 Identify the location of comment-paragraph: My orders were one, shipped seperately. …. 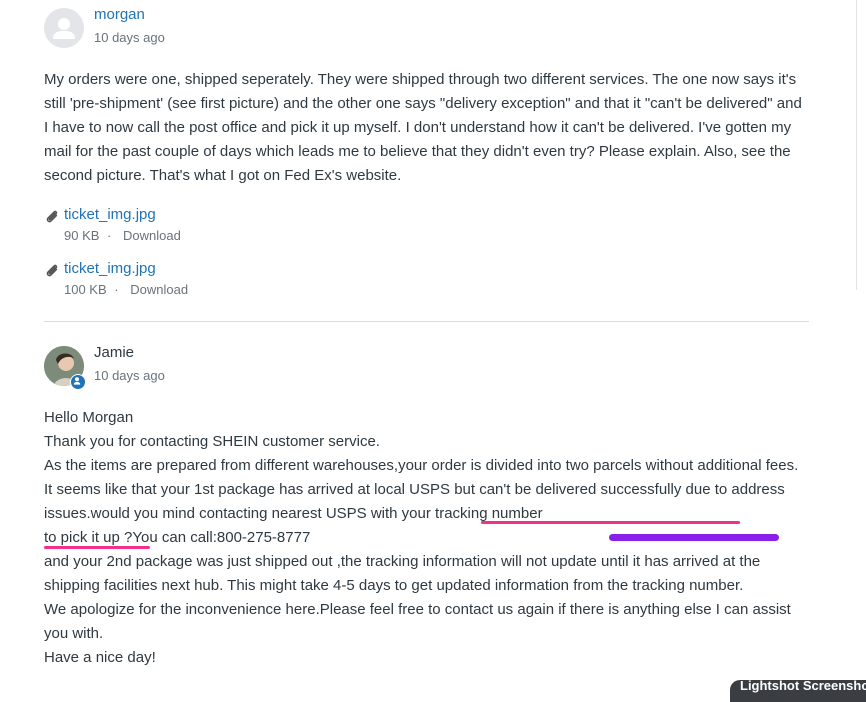
(423, 127).